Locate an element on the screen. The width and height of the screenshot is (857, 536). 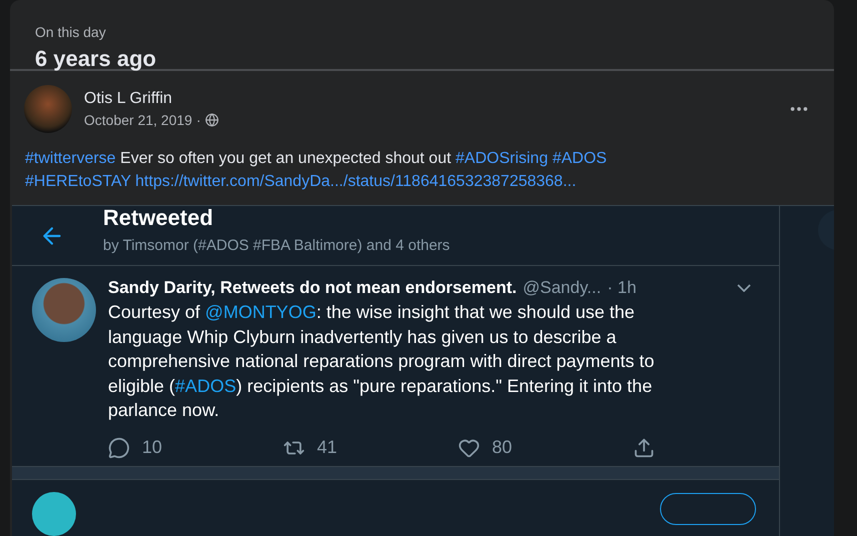
tweet-author-name: Sandy Darity, Retweets do not mean endorsement. is located at coordinates (312, 288).